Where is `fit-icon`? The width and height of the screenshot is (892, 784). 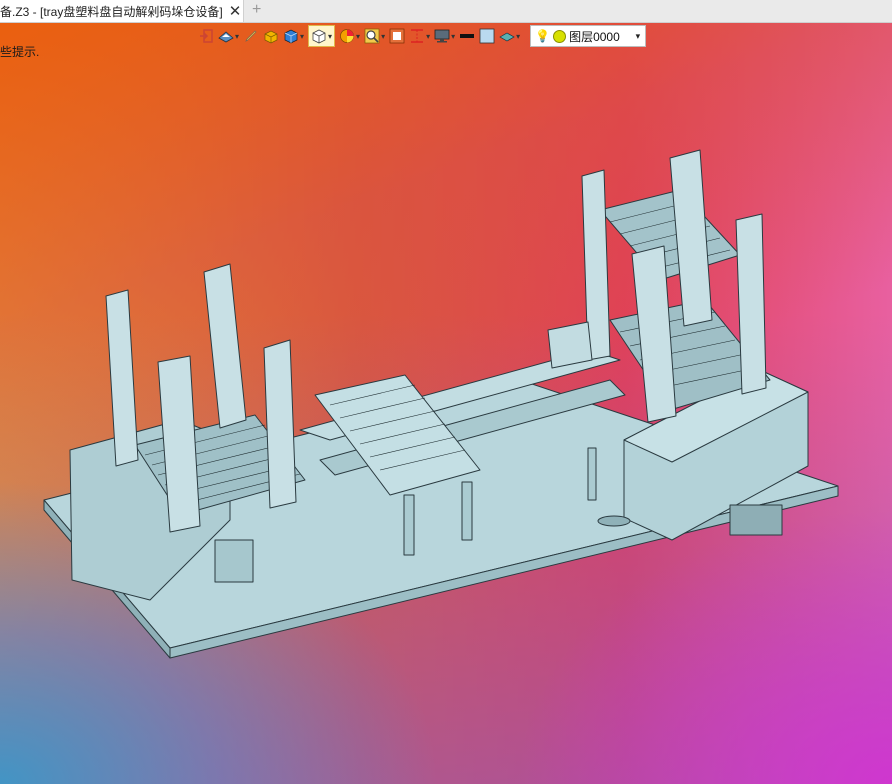 fit-icon is located at coordinates (397, 36).